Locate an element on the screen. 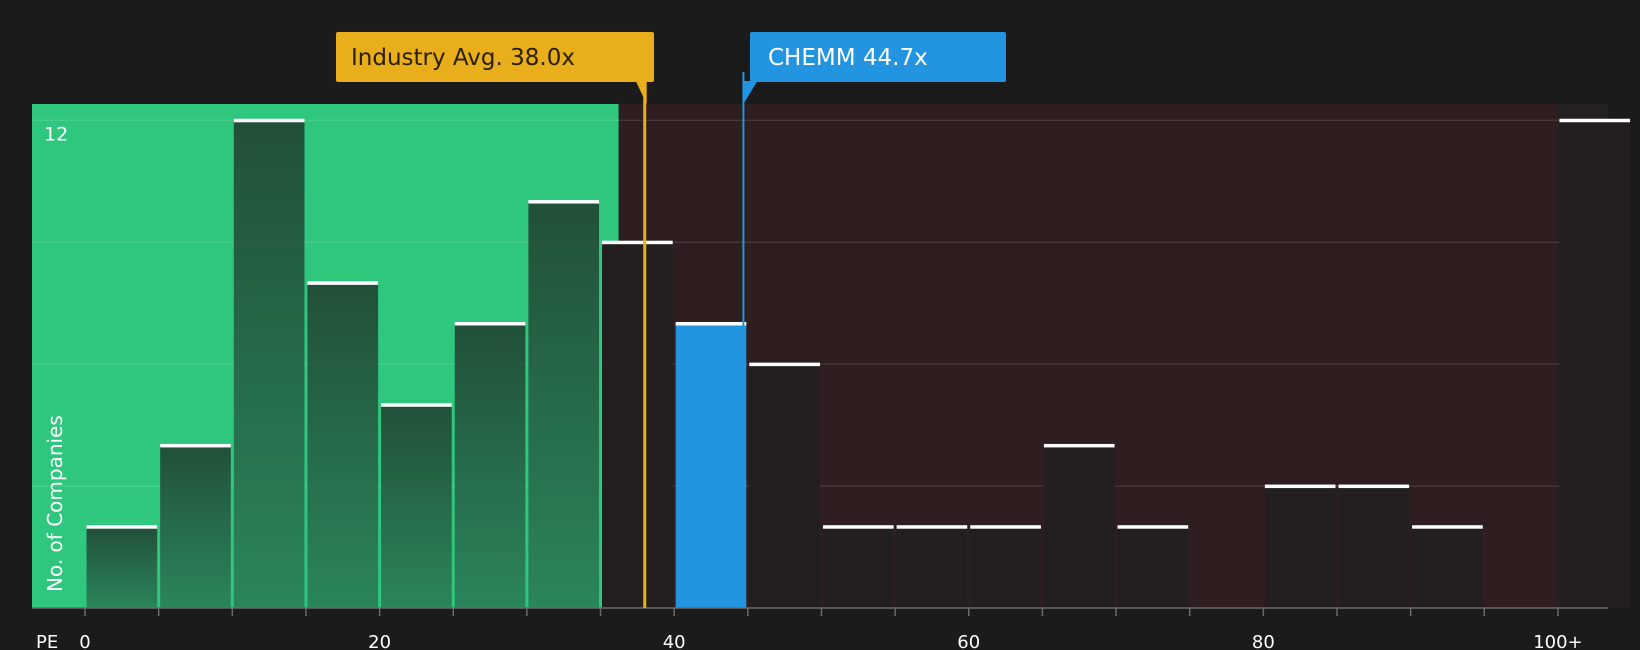 This screenshot has height=650, width=1640. x-tick-label: 100+ is located at coordinates (1557, 641).